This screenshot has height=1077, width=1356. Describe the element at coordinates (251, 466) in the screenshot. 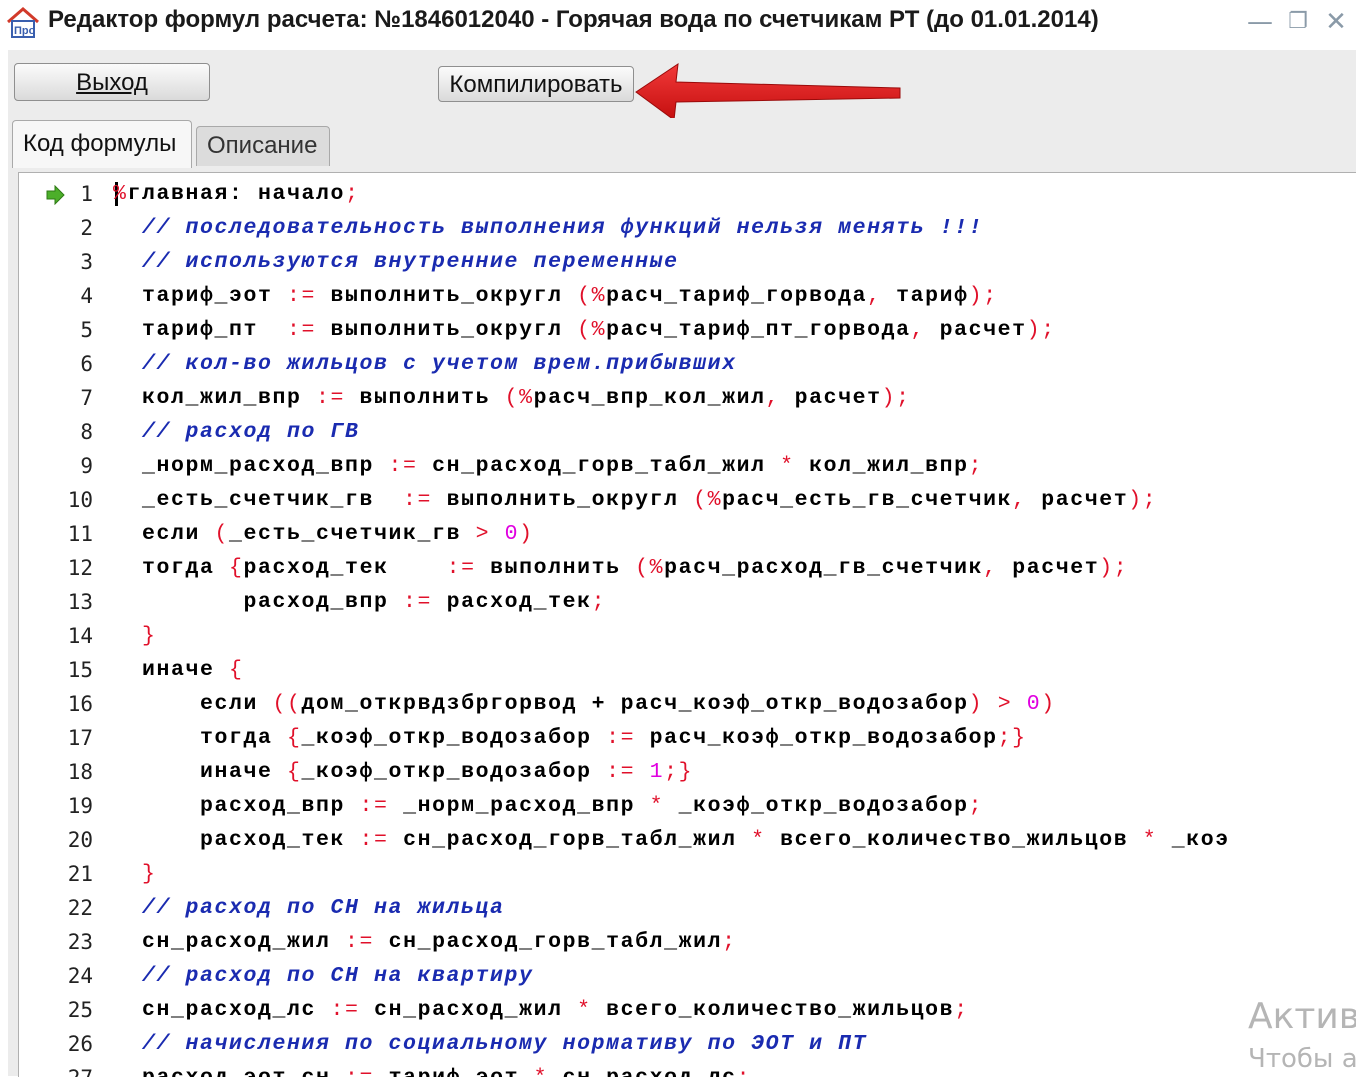

I see `code-token: _норм_расход_впр` at that location.